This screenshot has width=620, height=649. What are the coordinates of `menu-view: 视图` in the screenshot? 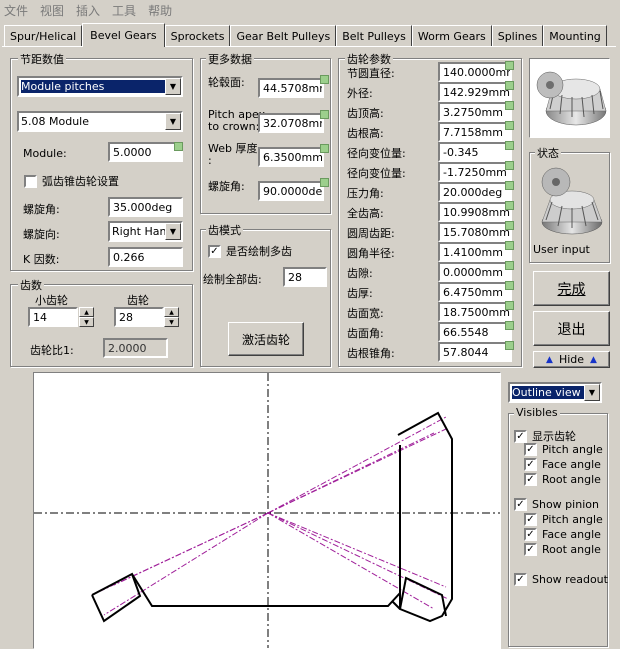 It's located at (52, 10).